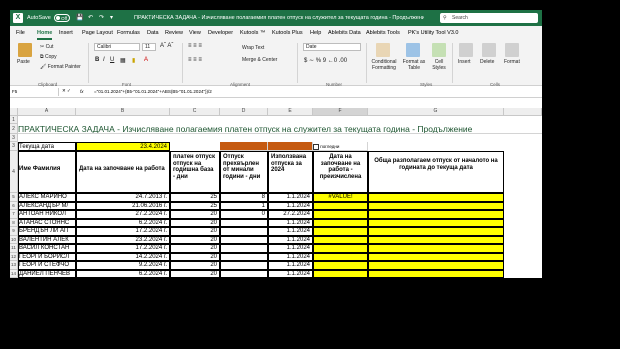 Image resolution: width=620 pixels, height=349 pixels. Describe the element at coordinates (244, 112) in the screenshot. I see `column-header-d: D` at that location.